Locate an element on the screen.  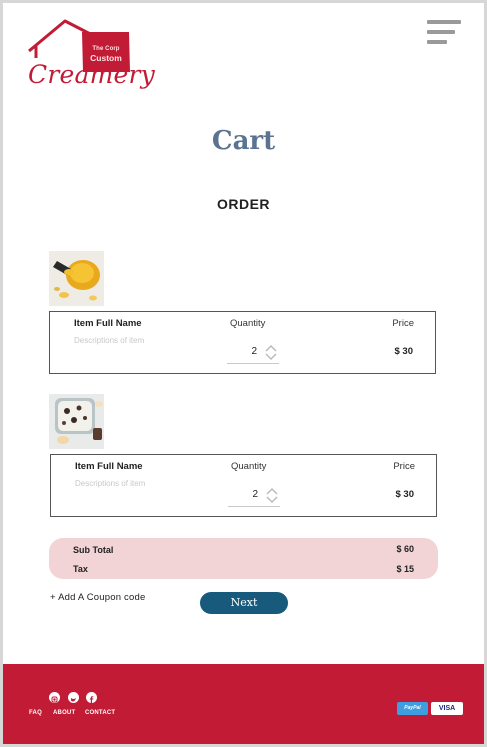
add-coupon-link: + Add A Coupon code is located at coordinates (97, 597).